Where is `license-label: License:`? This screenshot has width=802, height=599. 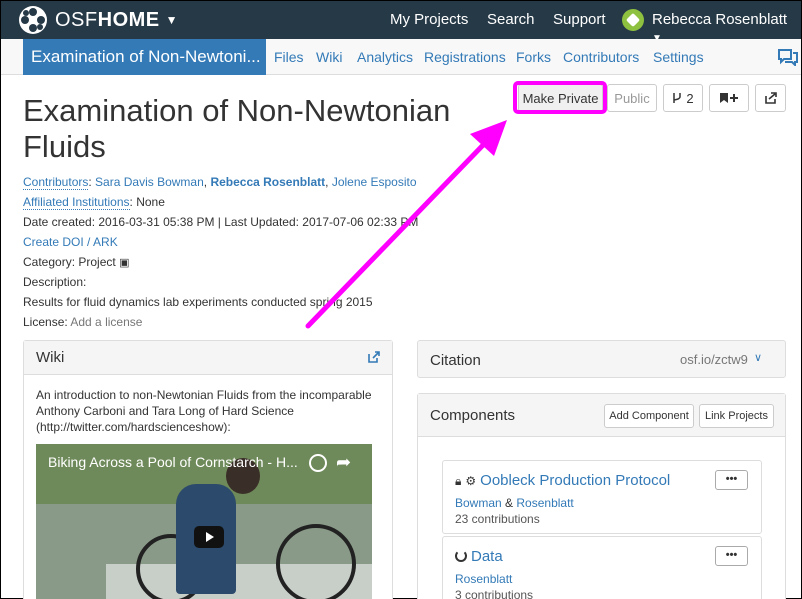 license-label: License: is located at coordinates (45, 322).